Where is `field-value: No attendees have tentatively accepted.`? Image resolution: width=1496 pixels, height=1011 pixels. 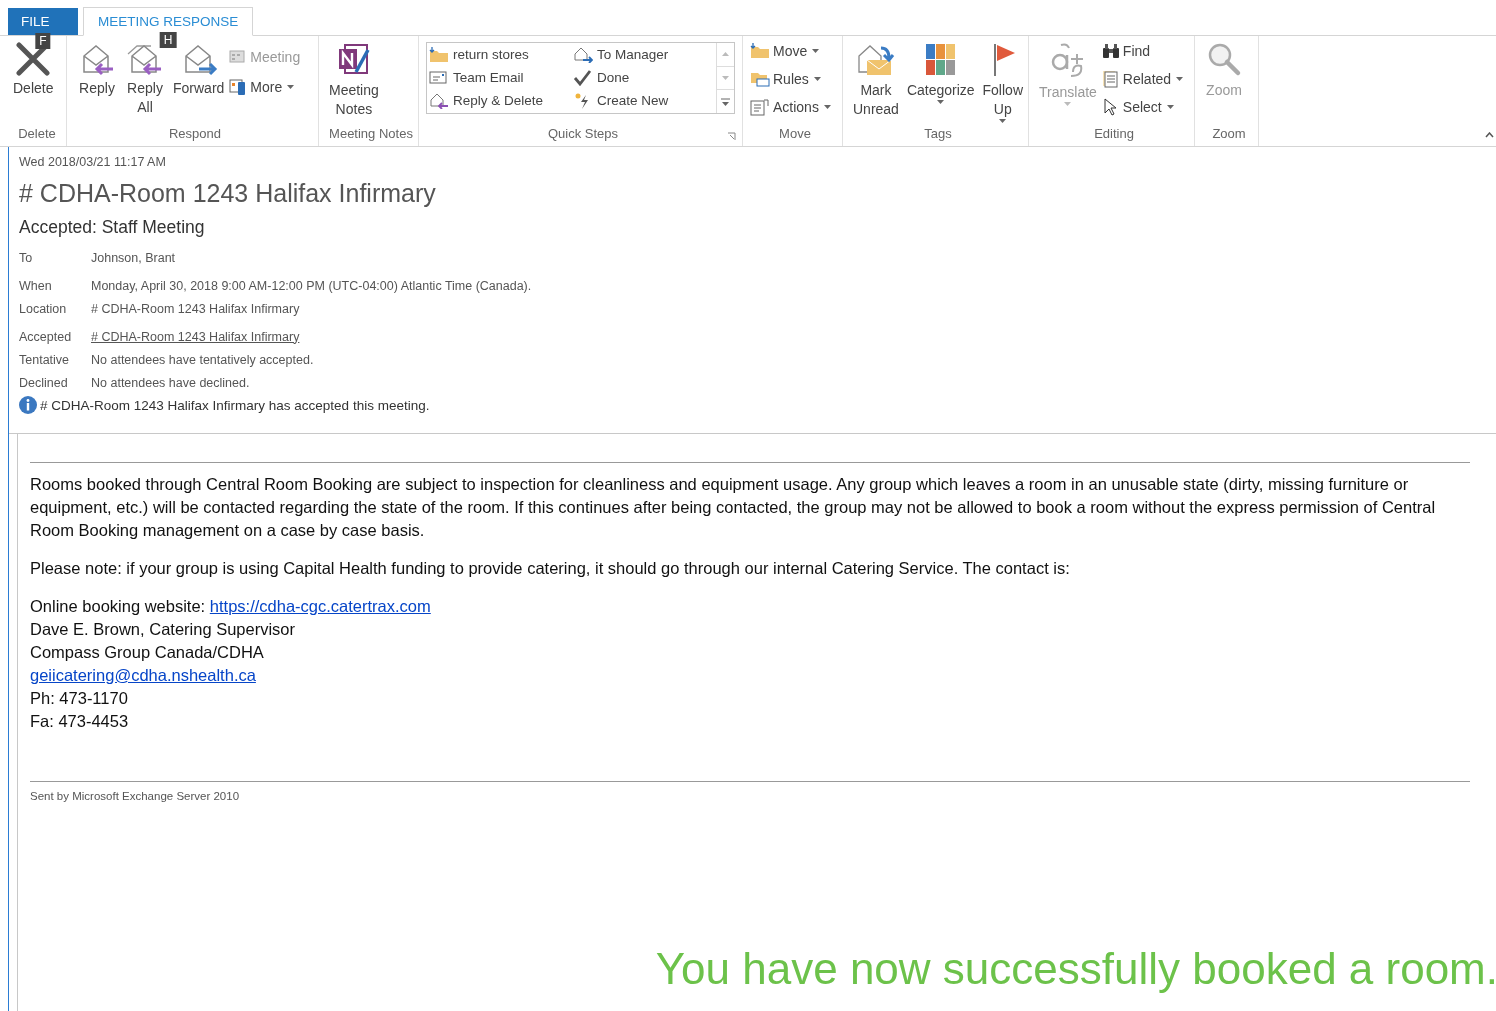 field-value: No attendees have tentatively accepted. is located at coordinates (202, 359).